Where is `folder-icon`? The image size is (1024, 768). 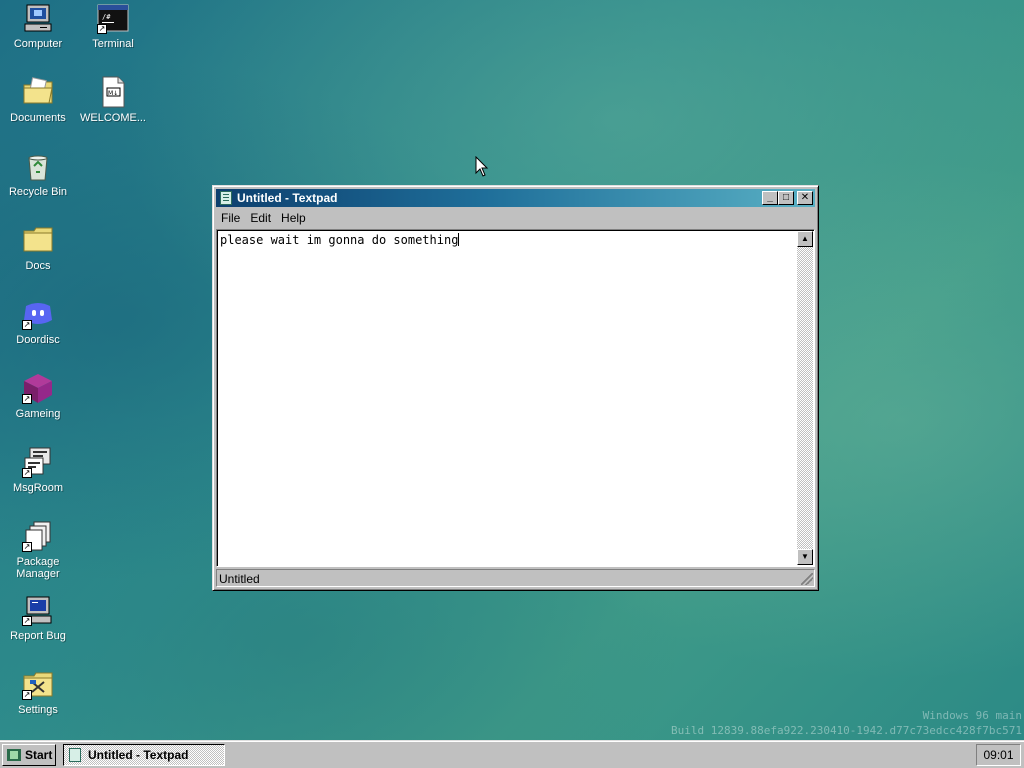 folder-icon is located at coordinates (38, 240).